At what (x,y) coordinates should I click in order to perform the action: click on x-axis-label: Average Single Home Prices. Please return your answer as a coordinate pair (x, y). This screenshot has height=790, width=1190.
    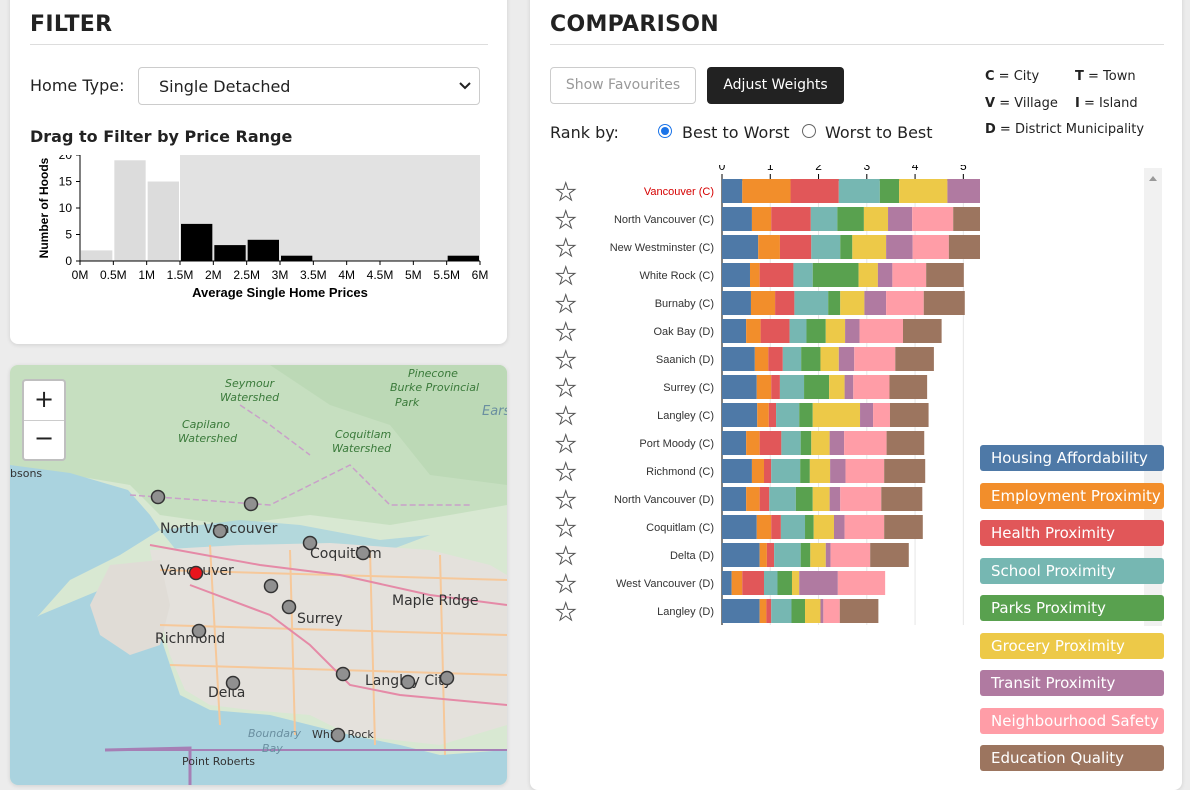
    Looking at the image, I should click on (280, 292).